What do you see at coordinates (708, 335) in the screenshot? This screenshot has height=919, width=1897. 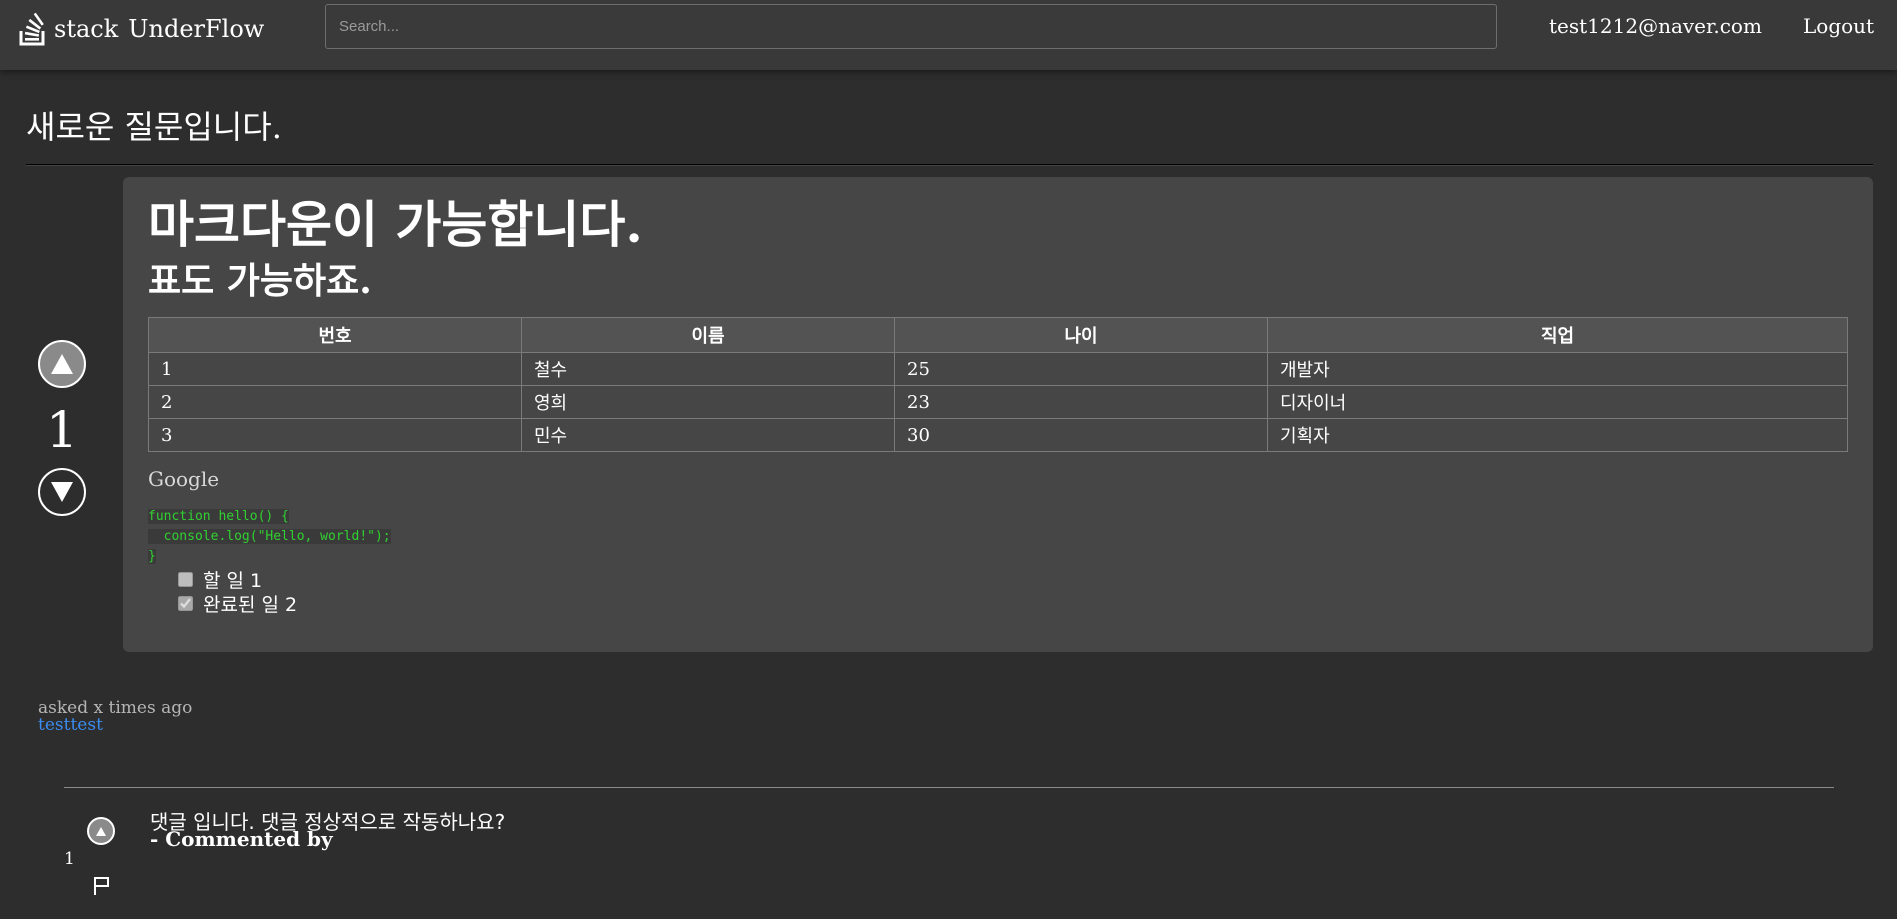 I see `table-header-cell: 이름` at bounding box center [708, 335].